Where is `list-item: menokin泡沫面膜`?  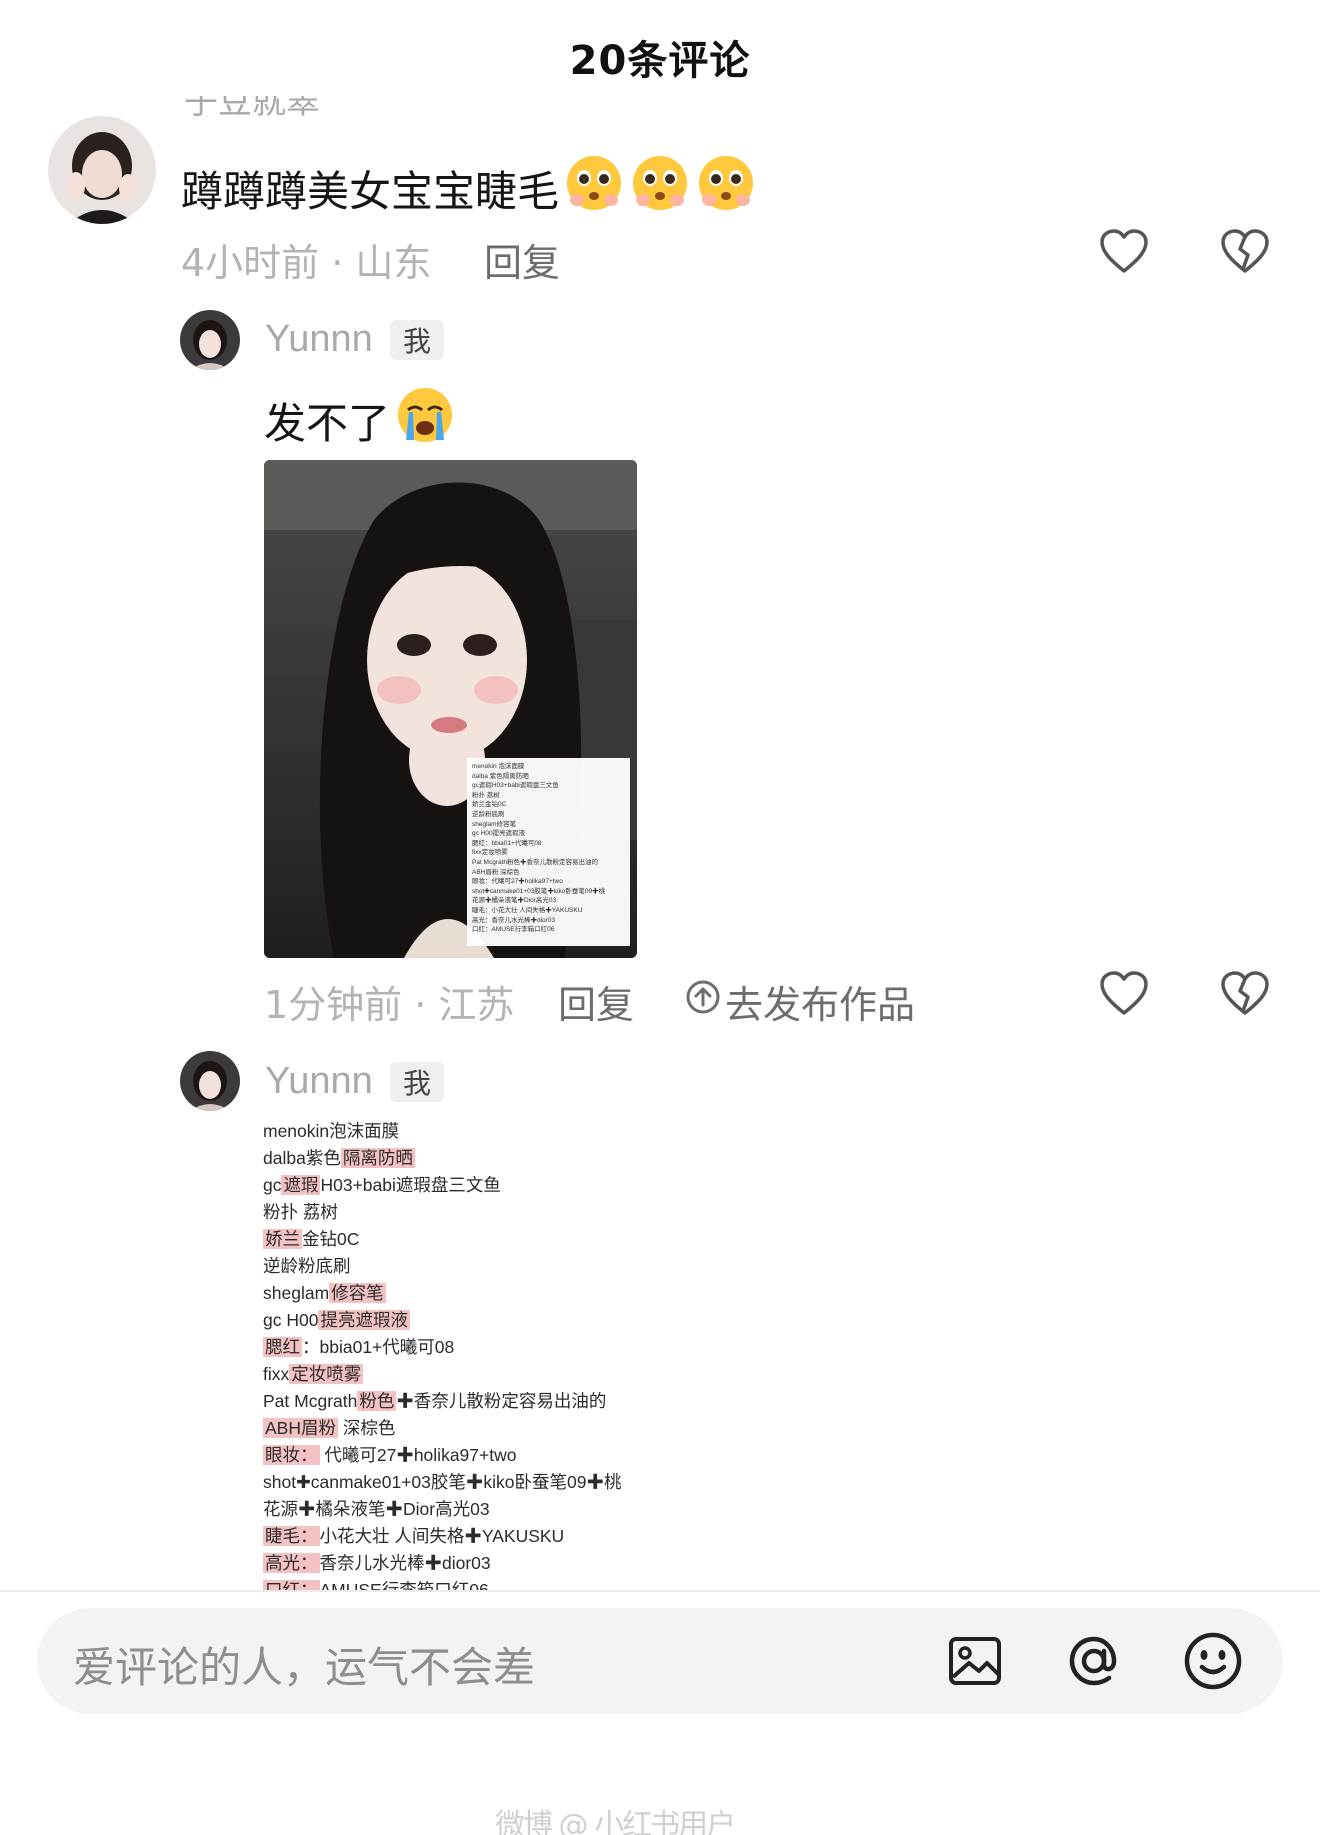 list-item: menokin泡沫面膜 is located at coordinates (331, 1131).